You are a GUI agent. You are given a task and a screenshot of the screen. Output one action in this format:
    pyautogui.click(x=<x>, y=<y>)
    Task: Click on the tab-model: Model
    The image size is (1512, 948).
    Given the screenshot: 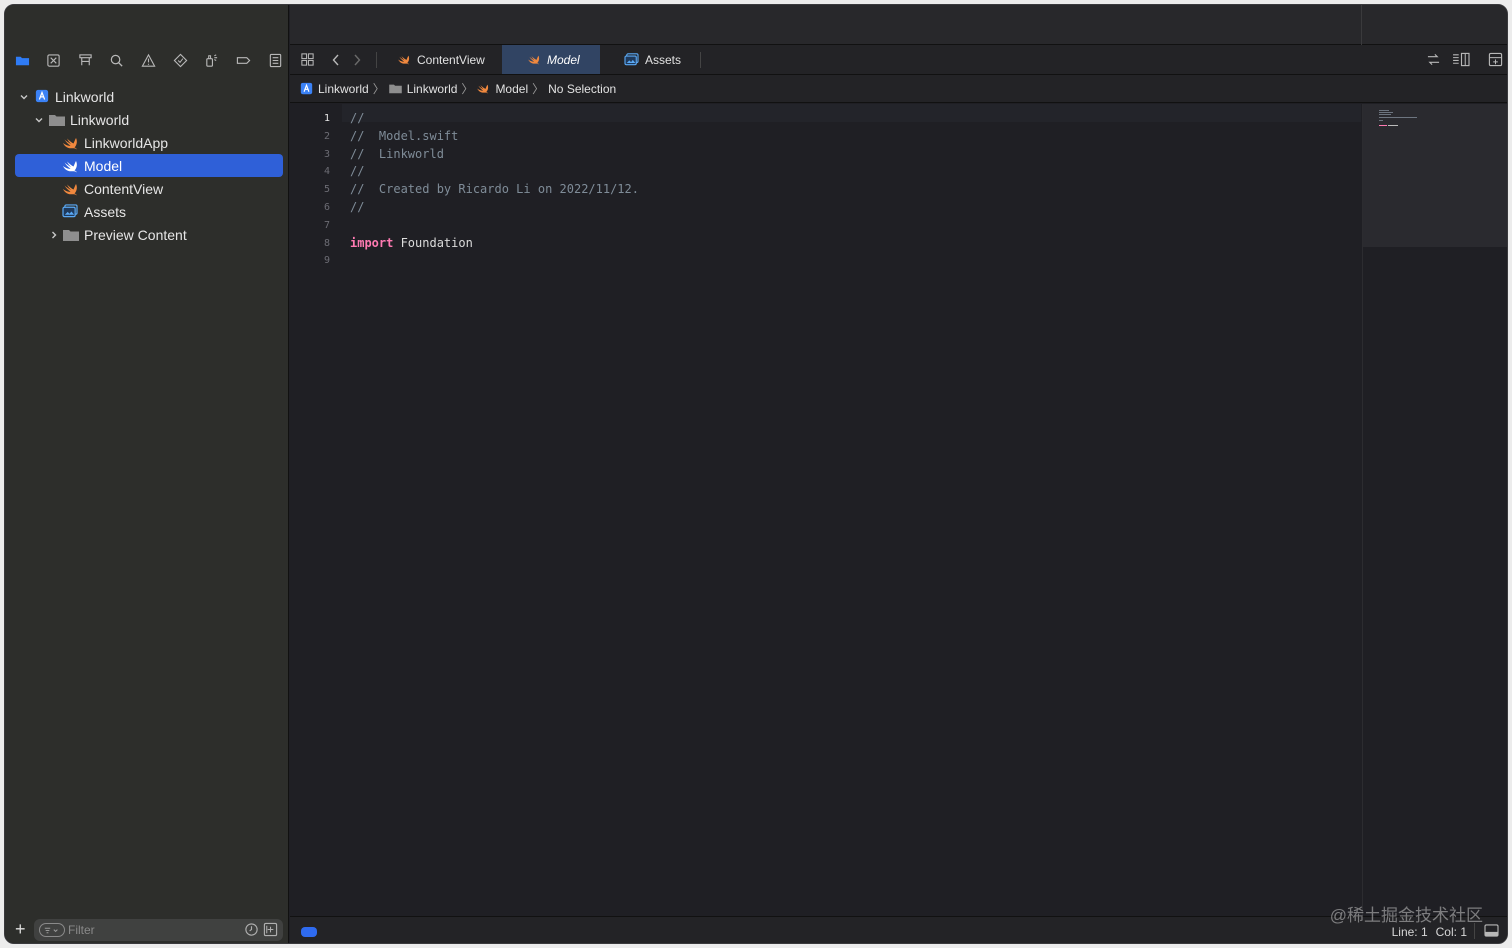 What is the action you would take?
    pyautogui.click(x=551, y=59)
    